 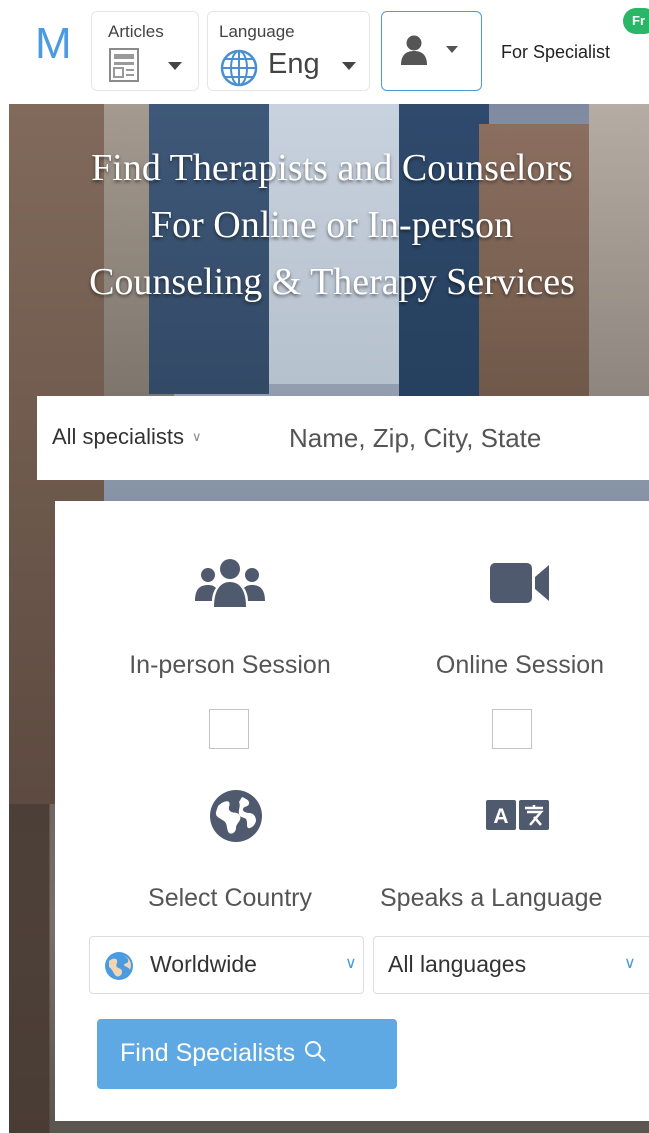 I want to click on language-value: Eng, so click(x=294, y=64).